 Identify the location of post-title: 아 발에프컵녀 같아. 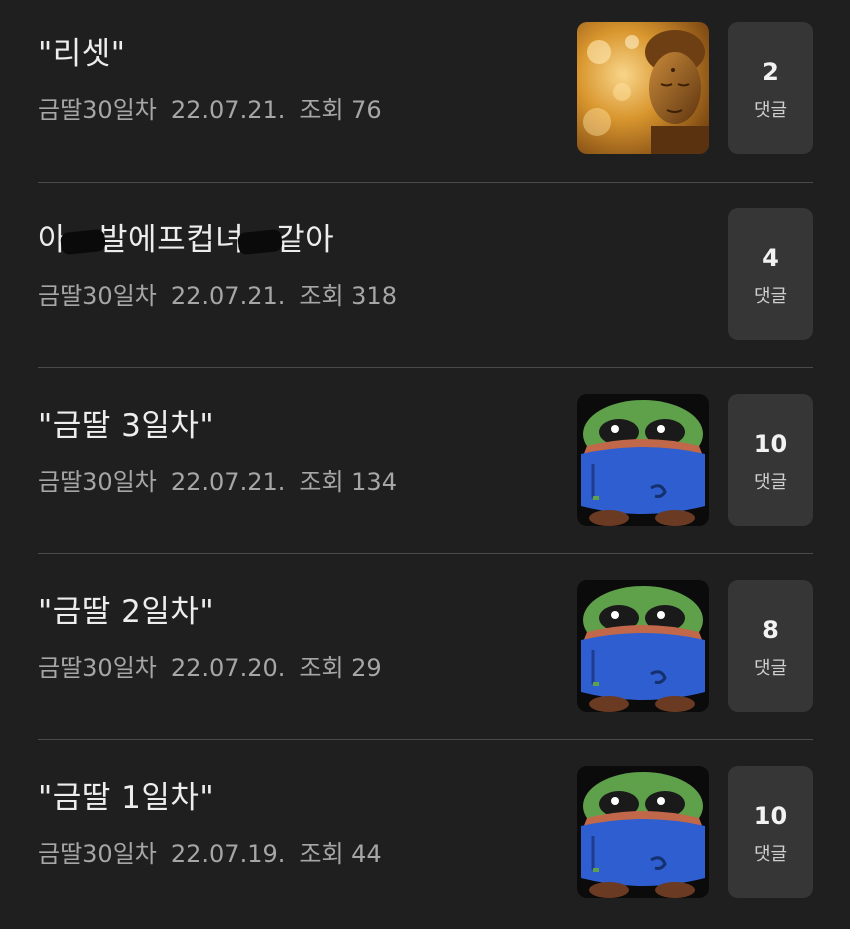
(186, 236).